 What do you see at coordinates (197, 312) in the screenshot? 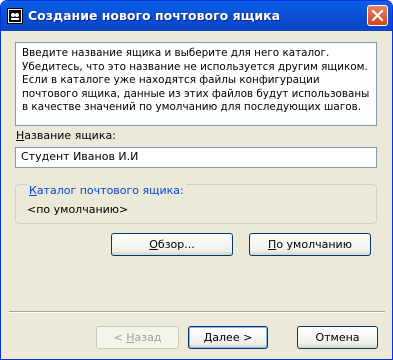
I see `footer-separator` at bounding box center [197, 312].